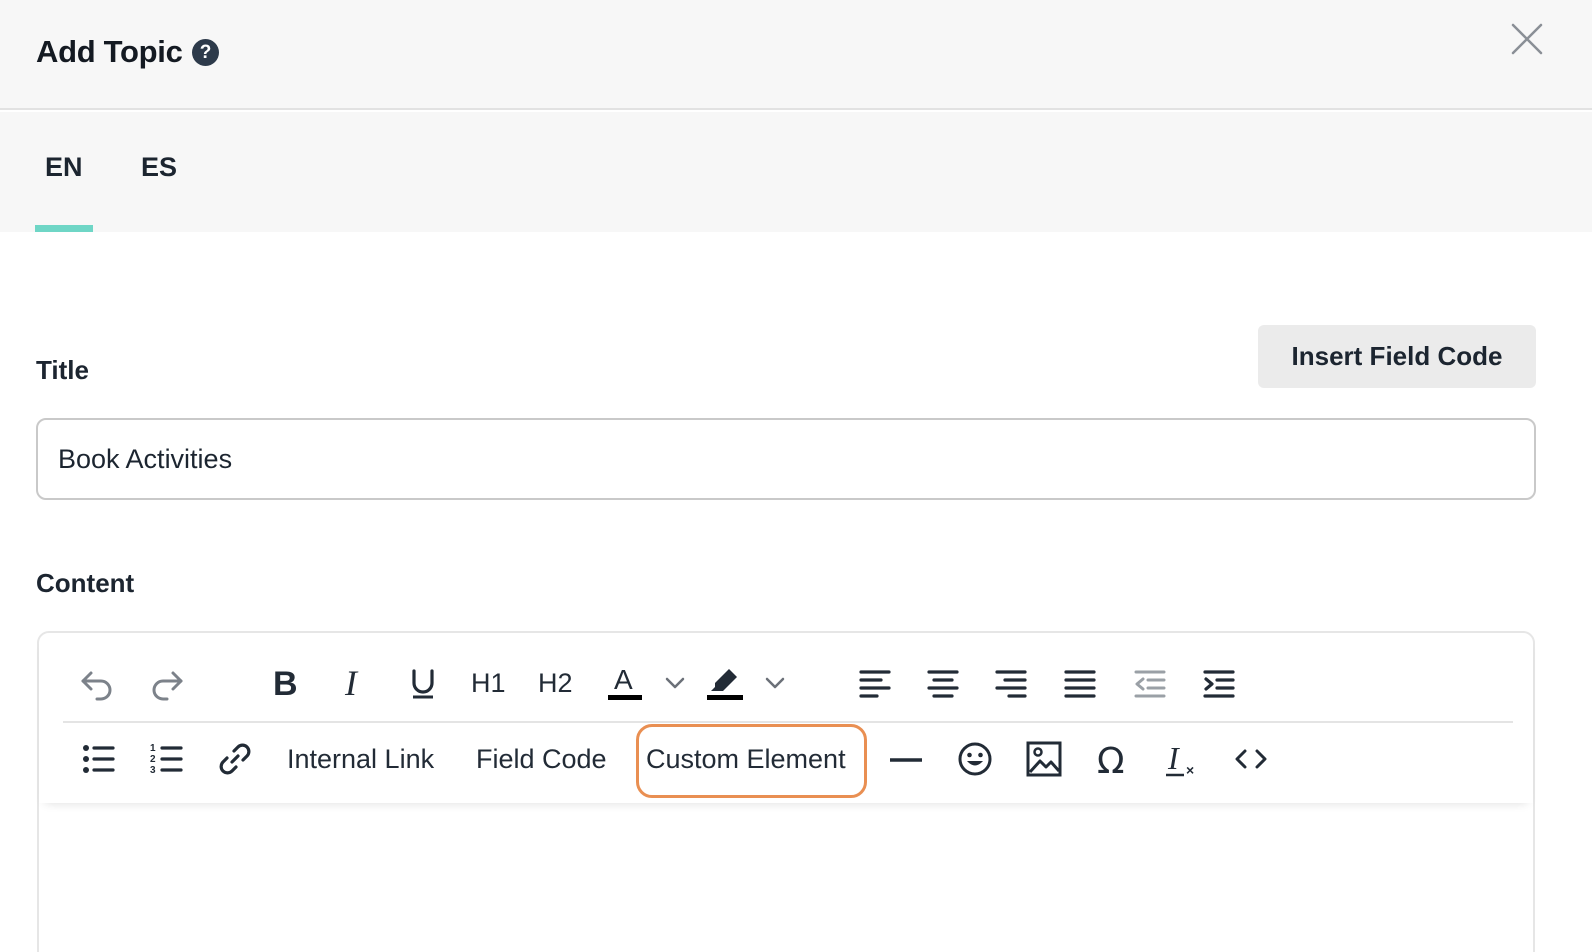  I want to click on code-icon, so click(1251, 759).